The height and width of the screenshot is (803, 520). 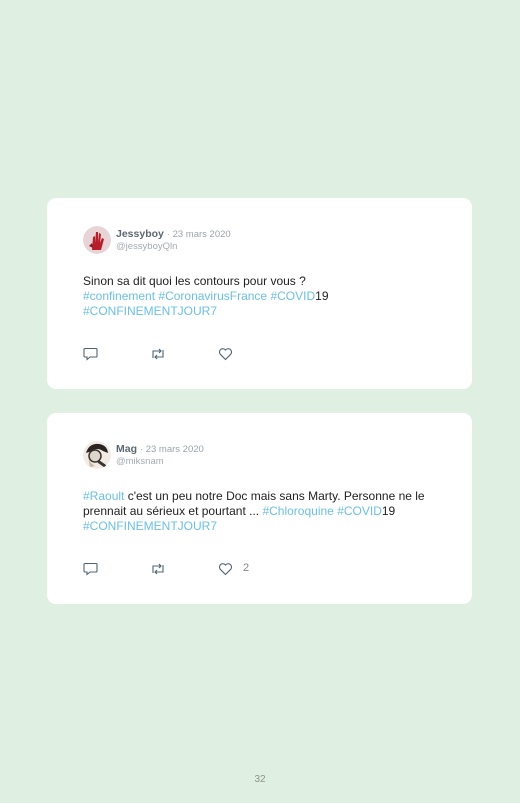 What do you see at coordinates (260, 779) in the screenshot?
I see `page-number: 32` at bounding box center [260, 779].